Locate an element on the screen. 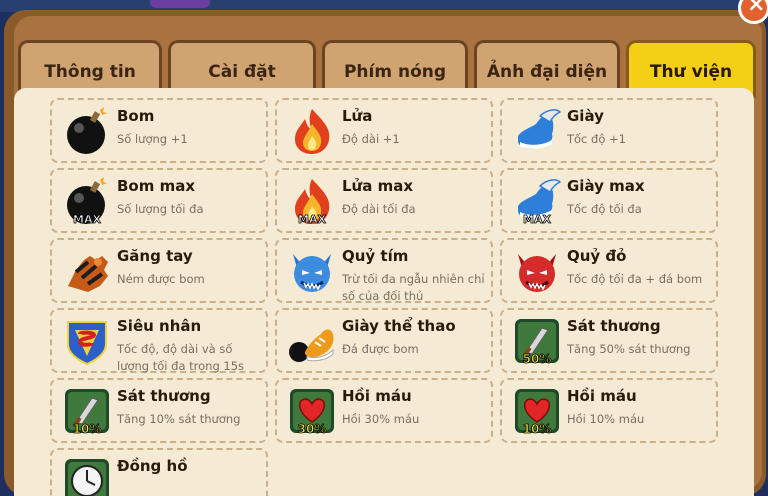 The height and width of the screenshot is (496, 768). bomb-max-icon: MAX is located at coordinates (87, 201).